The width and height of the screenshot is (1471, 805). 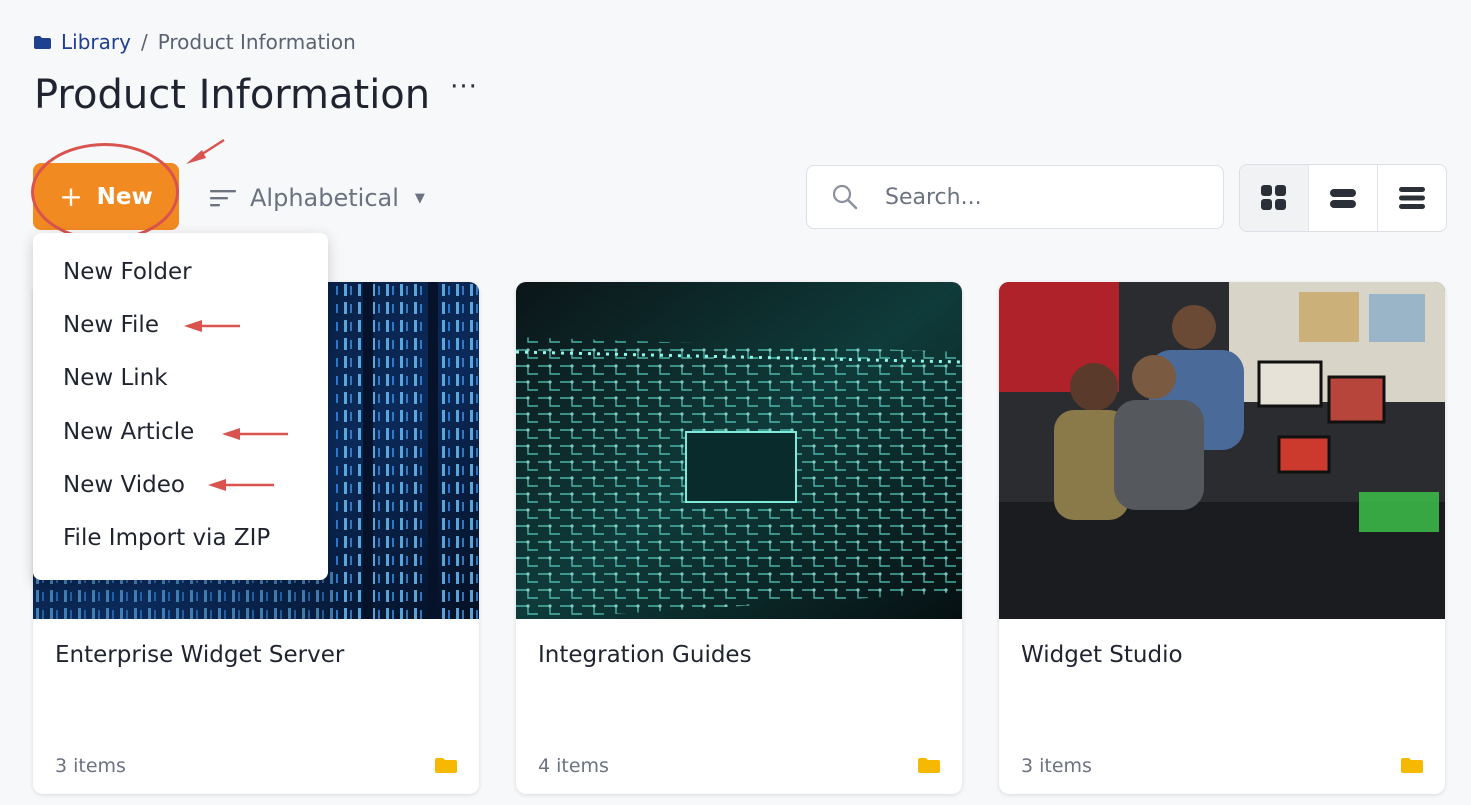 What do you see at coordinates (232, 95) in the screenshot?
I see `page-title: Product Information` at bounding box center [232, 95].